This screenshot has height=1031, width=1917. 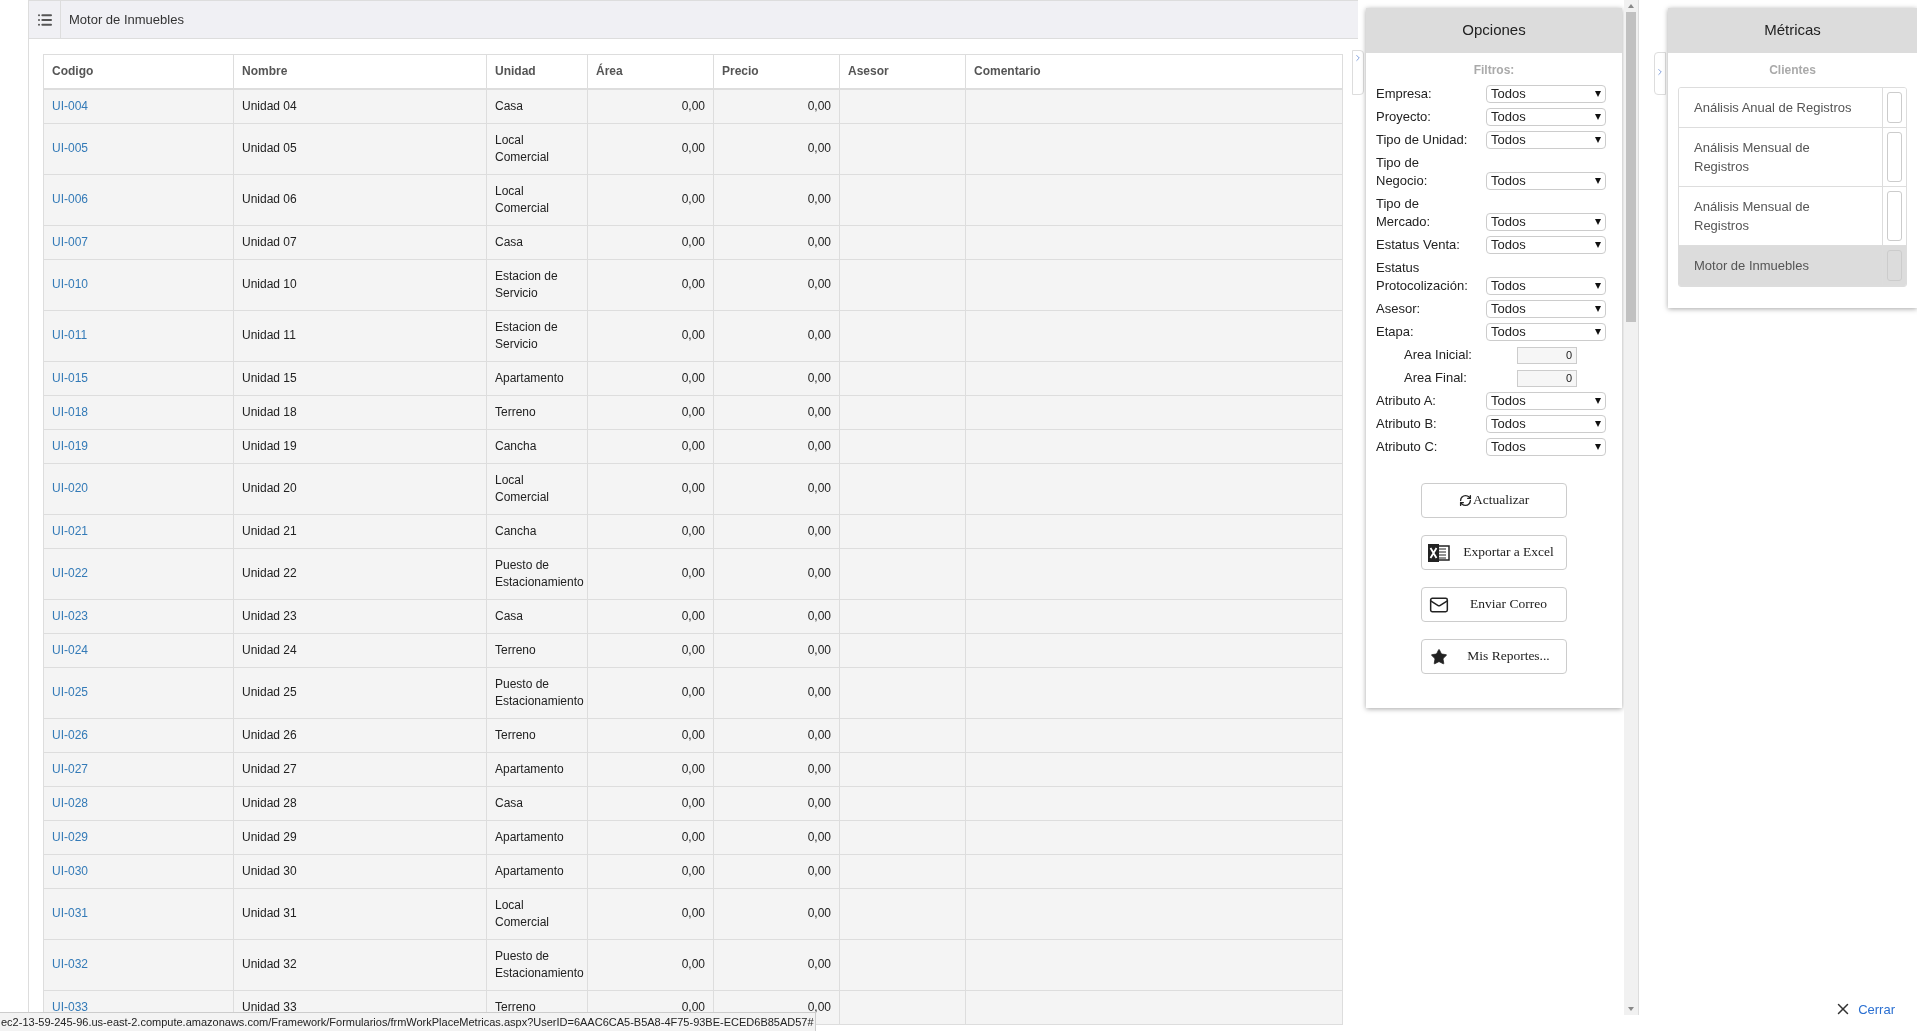 I want to click on action-button: Actualizar, so click(x=1494, y=500).